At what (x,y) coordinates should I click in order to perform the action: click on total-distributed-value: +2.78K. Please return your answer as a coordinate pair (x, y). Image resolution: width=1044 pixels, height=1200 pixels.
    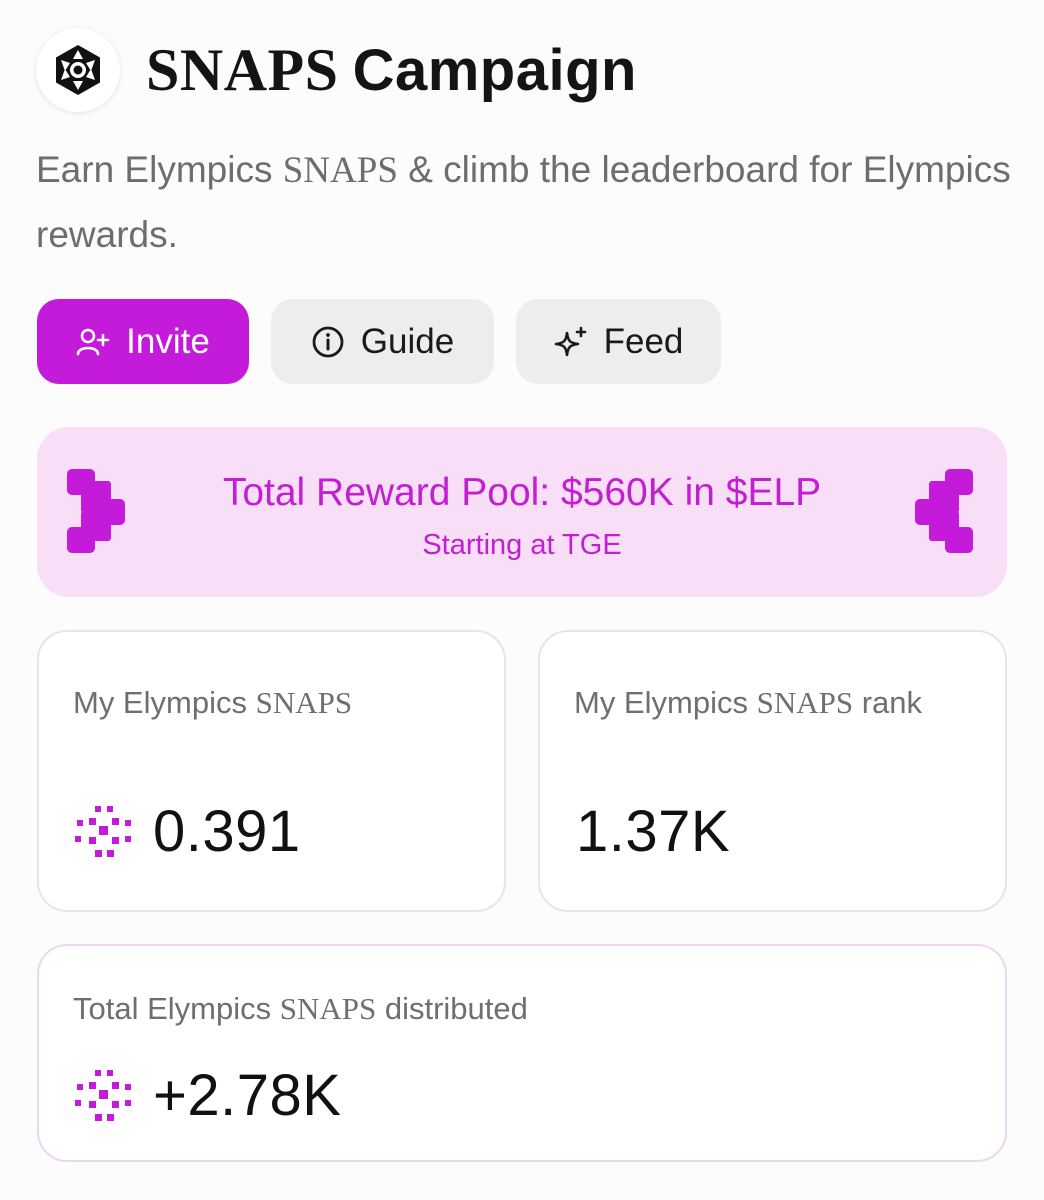
    Looking at the image, I should click on (247, 1095).